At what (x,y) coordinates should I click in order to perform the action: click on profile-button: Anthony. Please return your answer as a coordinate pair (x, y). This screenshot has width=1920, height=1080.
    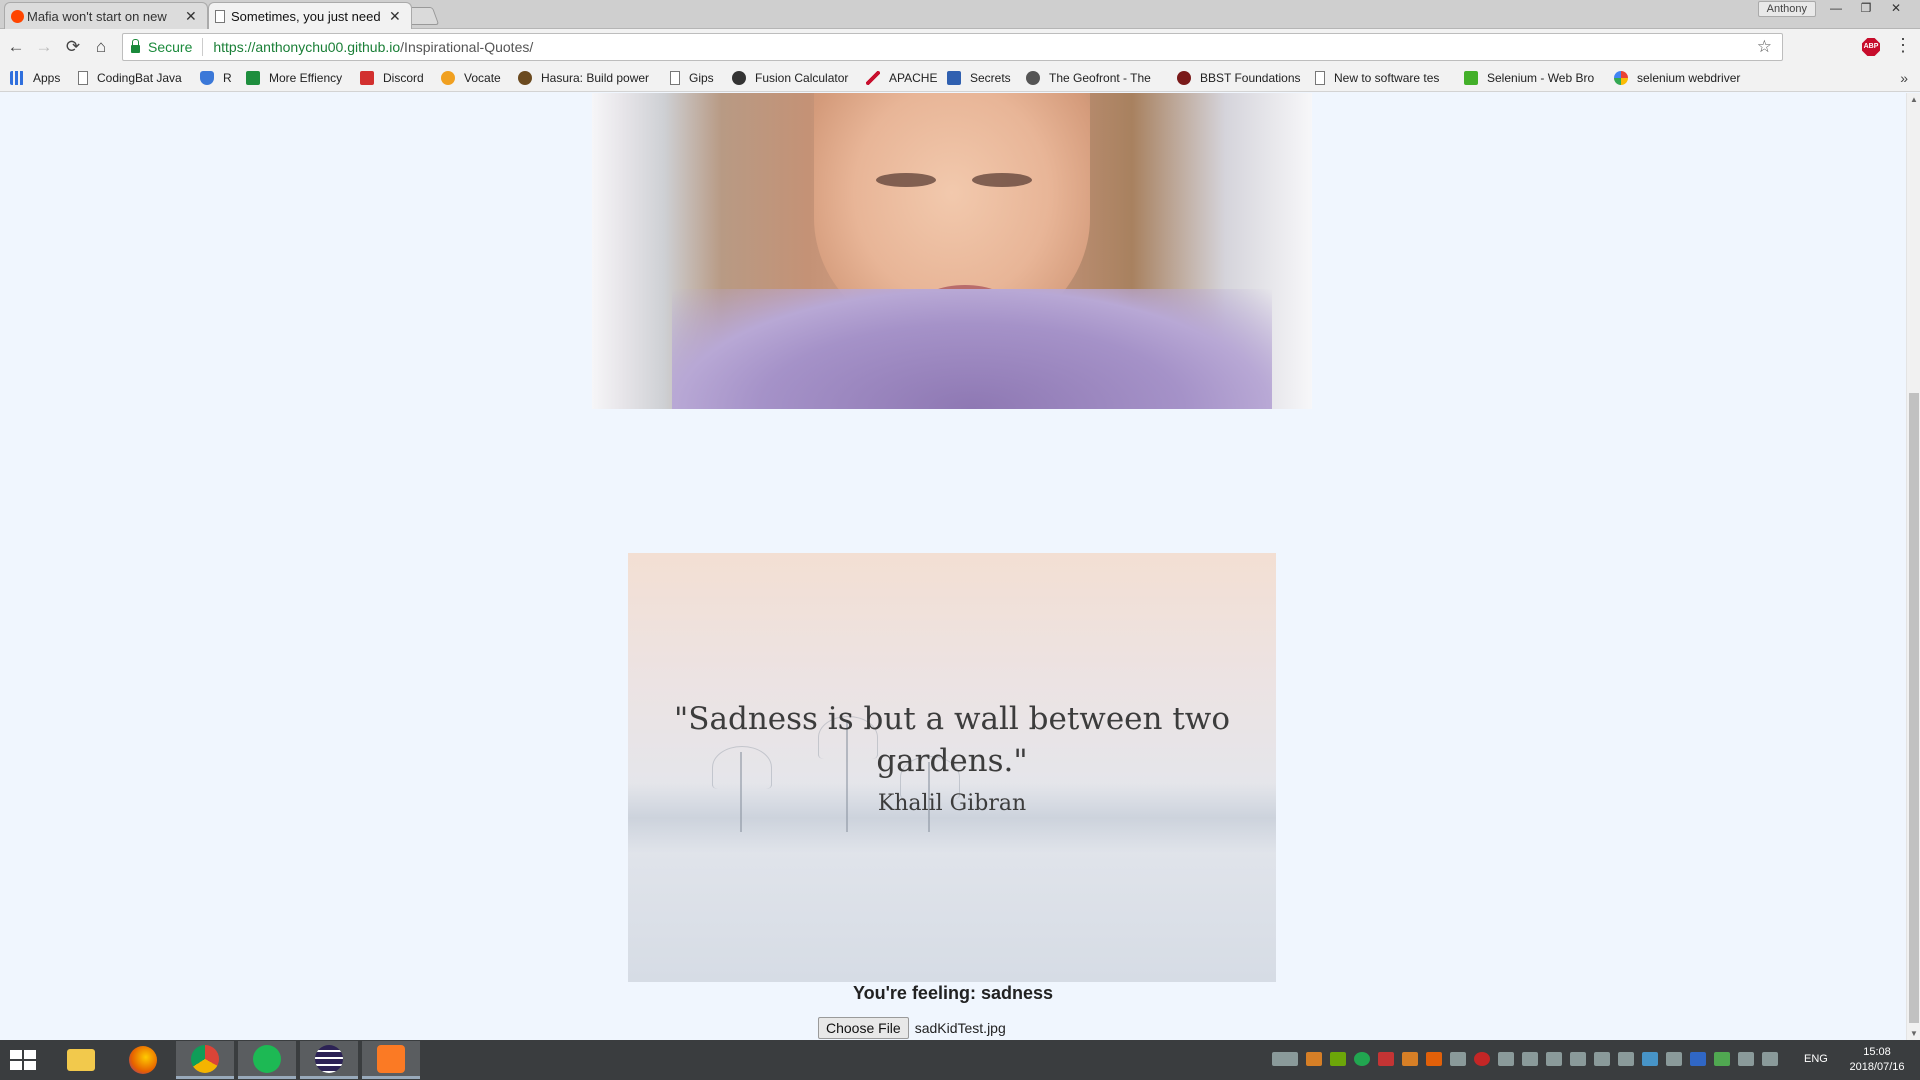
    Looking at the image, I should click on (1786, 9).